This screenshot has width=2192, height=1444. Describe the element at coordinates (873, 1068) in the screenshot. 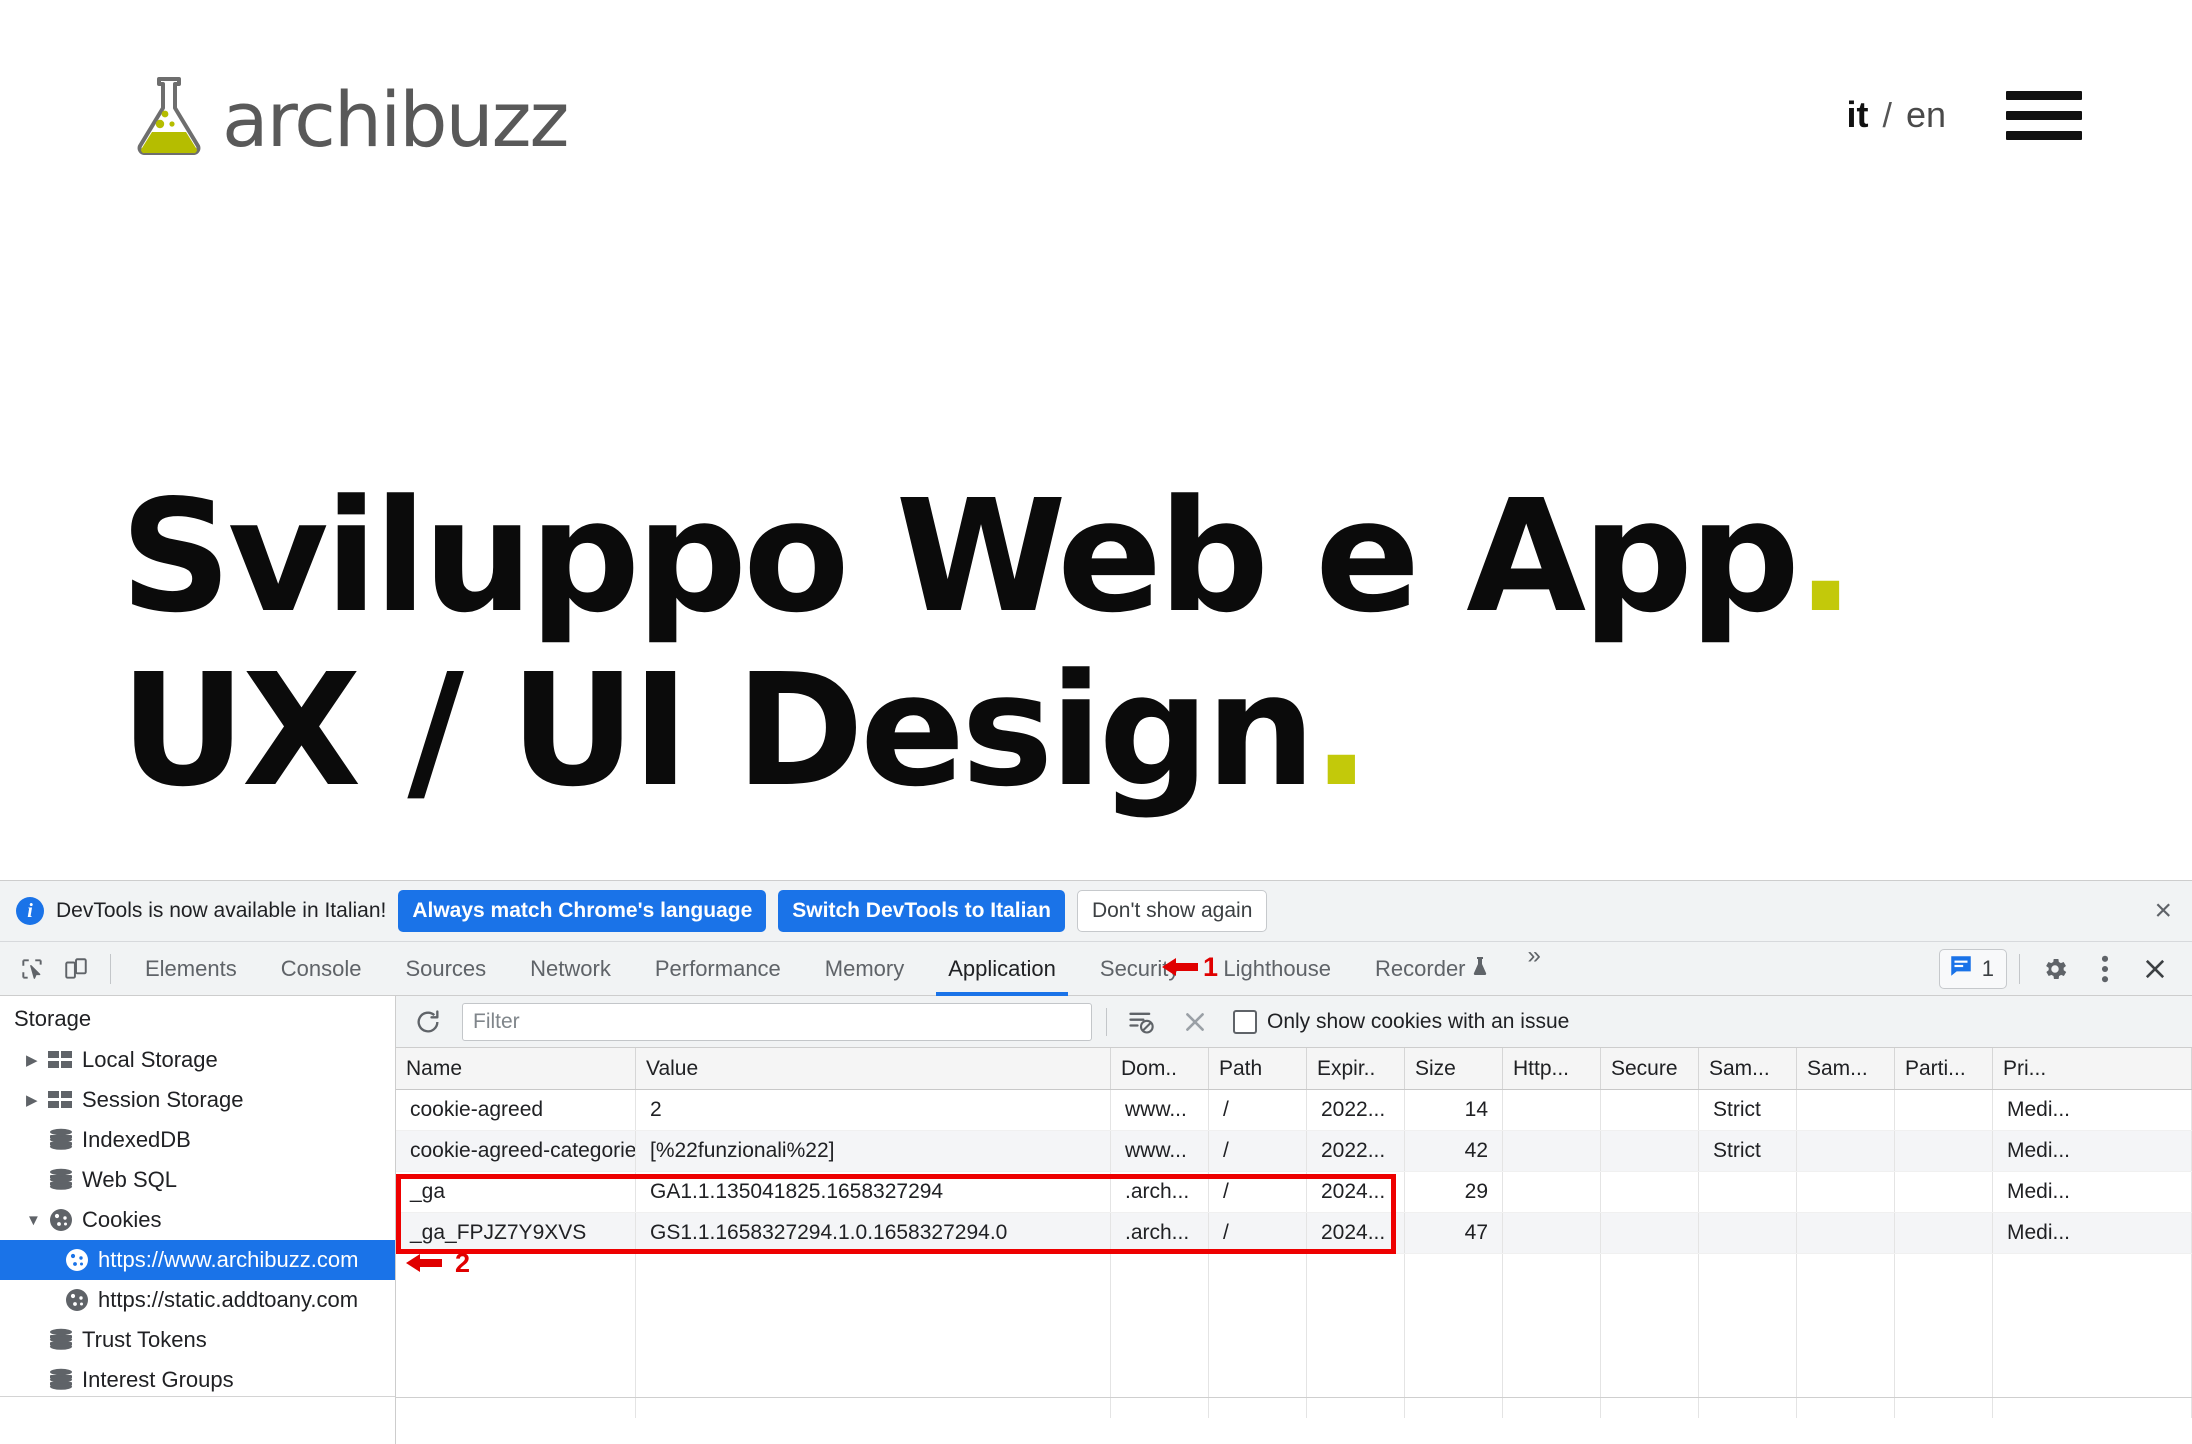

I see `column-header-value: Value` at that location.